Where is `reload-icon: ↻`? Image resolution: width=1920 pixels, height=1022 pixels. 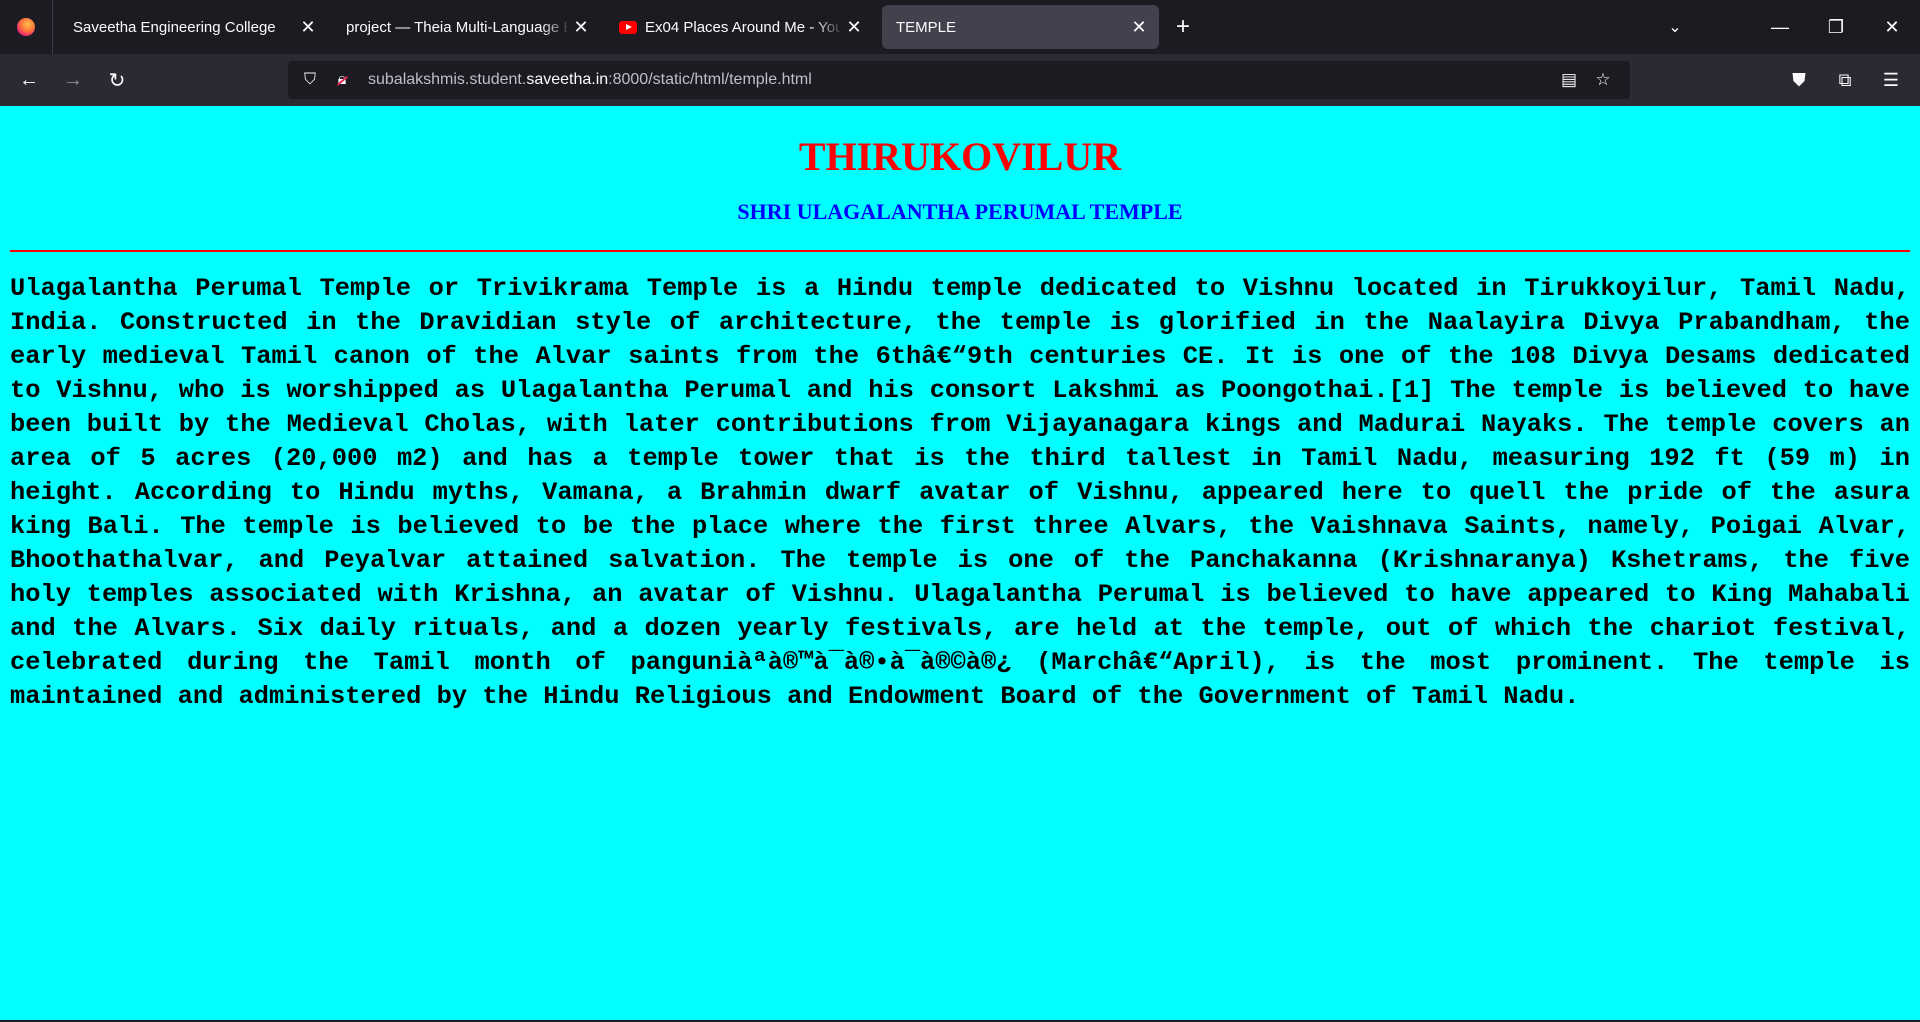
reload-icon: ↻ is located at coordinates (117, 80).